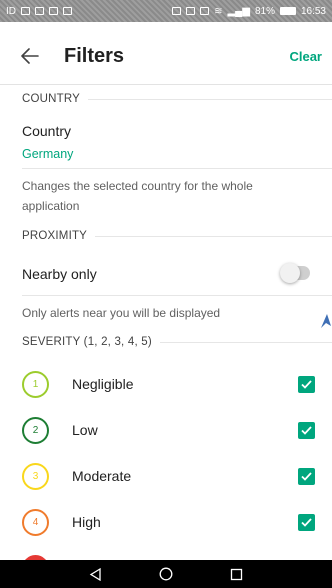 This screenshot has width=332, height=588. I want to click on nav-back-icon, so click(95, 574).